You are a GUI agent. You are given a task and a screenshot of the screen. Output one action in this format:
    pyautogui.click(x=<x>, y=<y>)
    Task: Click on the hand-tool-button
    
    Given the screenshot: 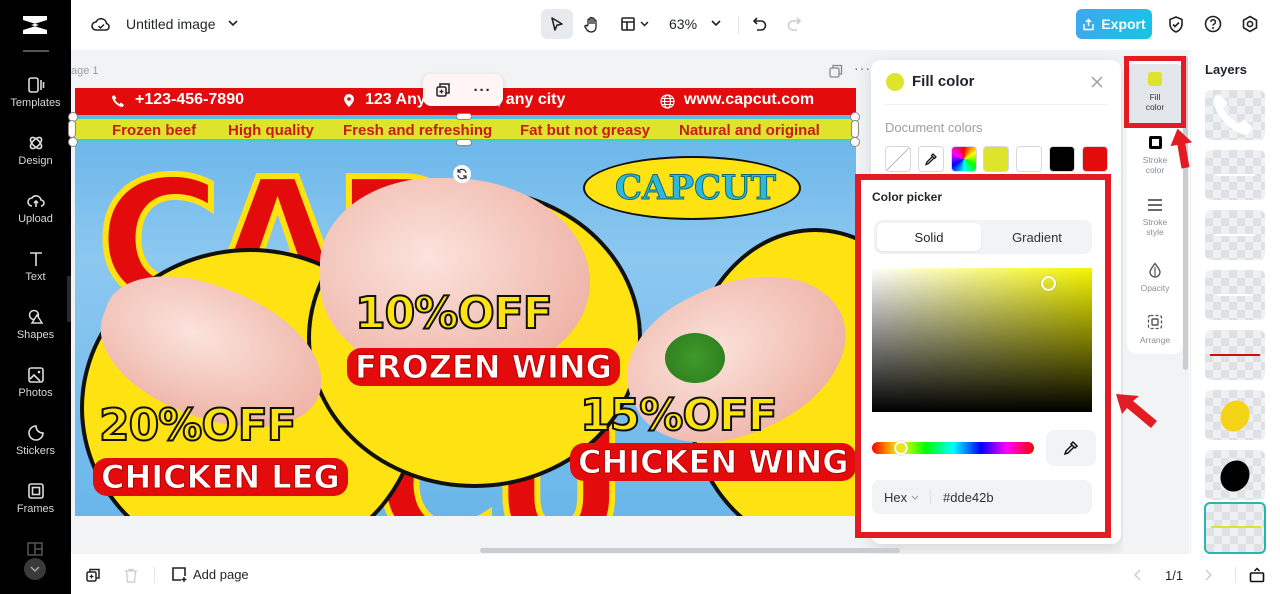 What is the action you would take?
    pyautogui.click(x=592, y=24)
    